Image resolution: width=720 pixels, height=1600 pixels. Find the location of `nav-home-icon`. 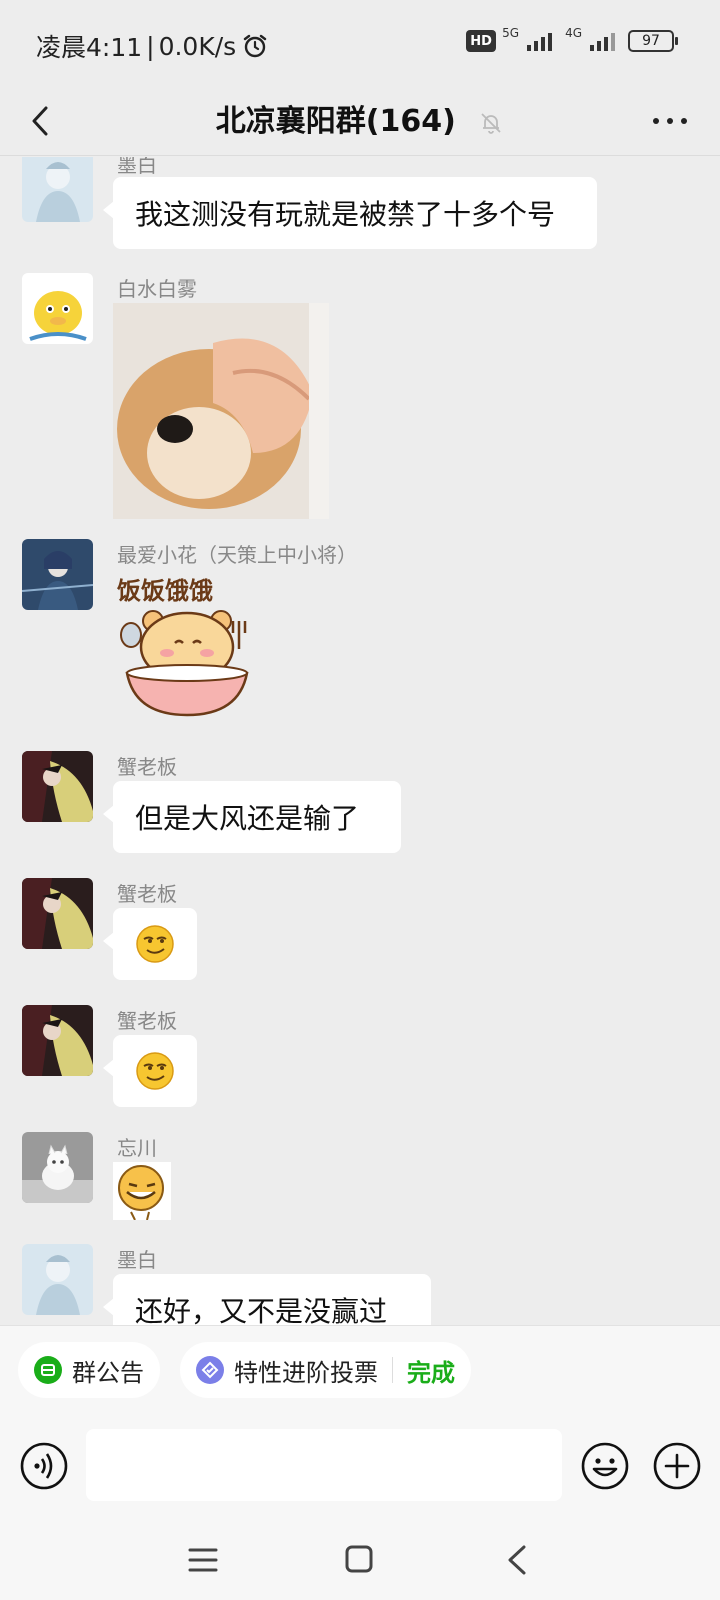

nav-home-icon is located at coordinates (359, 1559).